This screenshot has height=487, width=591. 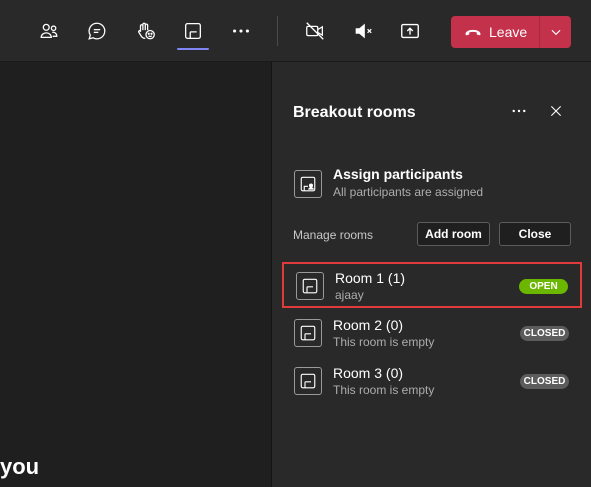 I want to click on panel-close-button, so click(x=556, y=111).